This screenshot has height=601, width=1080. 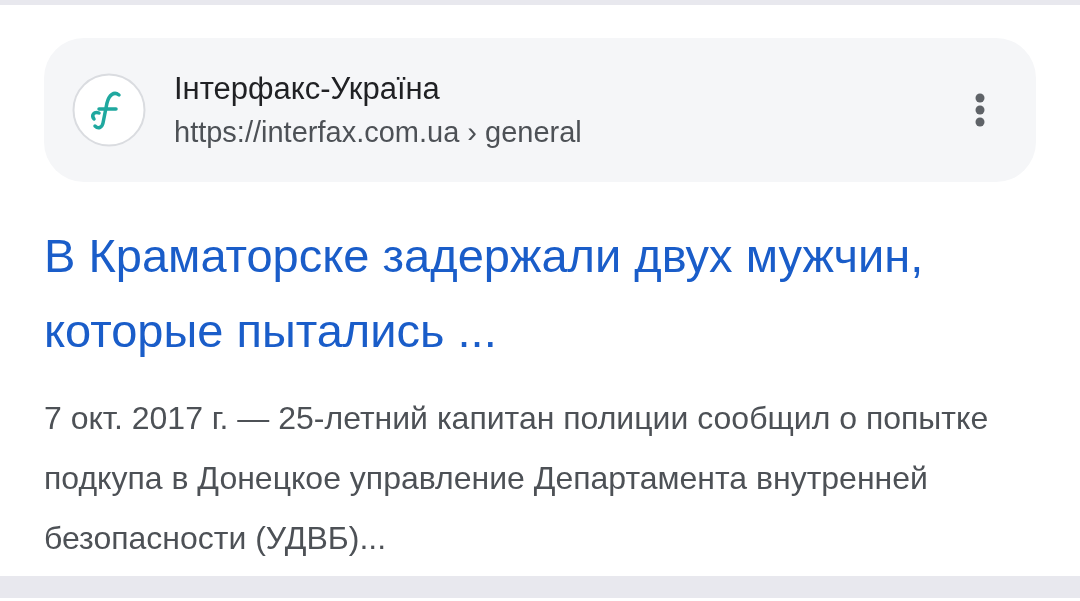 What do you see at coordinates (378, 132) in the screenshot?
I see `site-url: https://interfax.com.ua › general` at bounding box center [378, 132].